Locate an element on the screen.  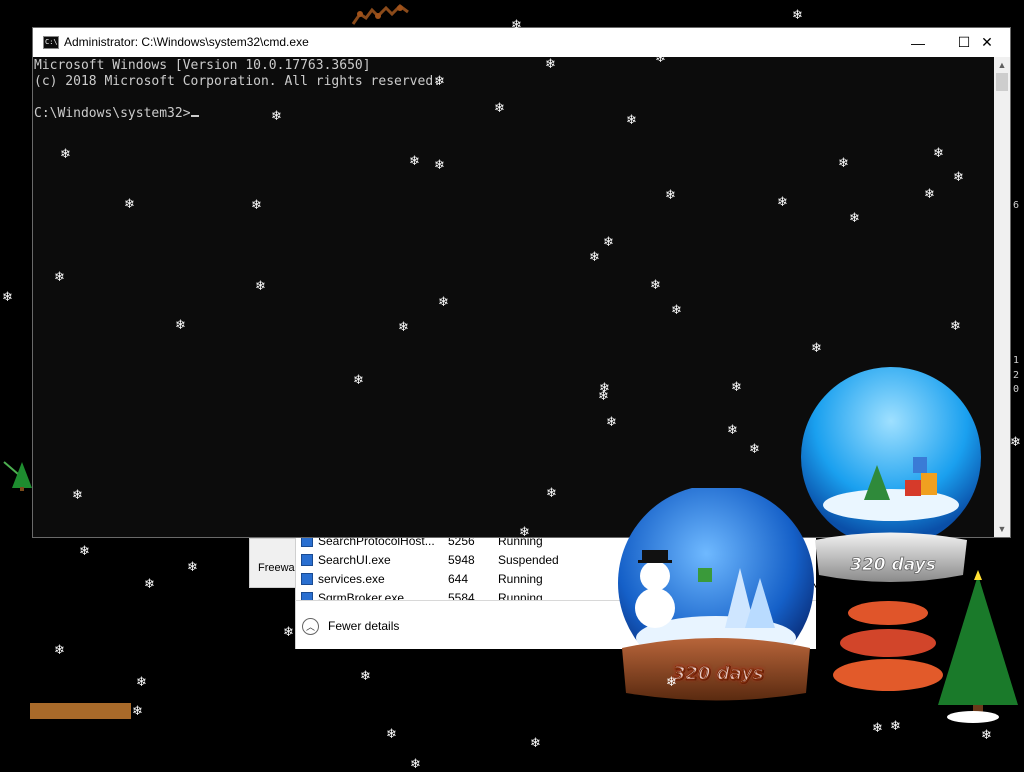
days-counter-label: 320 days is located at coordinates (718, 673).